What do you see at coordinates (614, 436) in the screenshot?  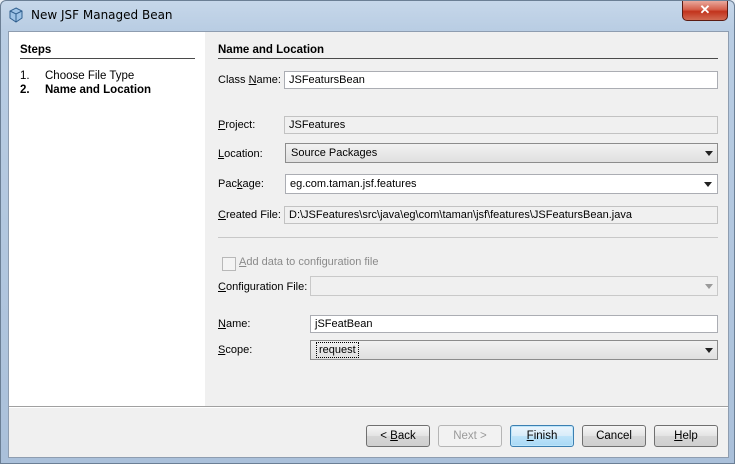 I see `cancel-button: Cancel` at bounding box center [614, 436].